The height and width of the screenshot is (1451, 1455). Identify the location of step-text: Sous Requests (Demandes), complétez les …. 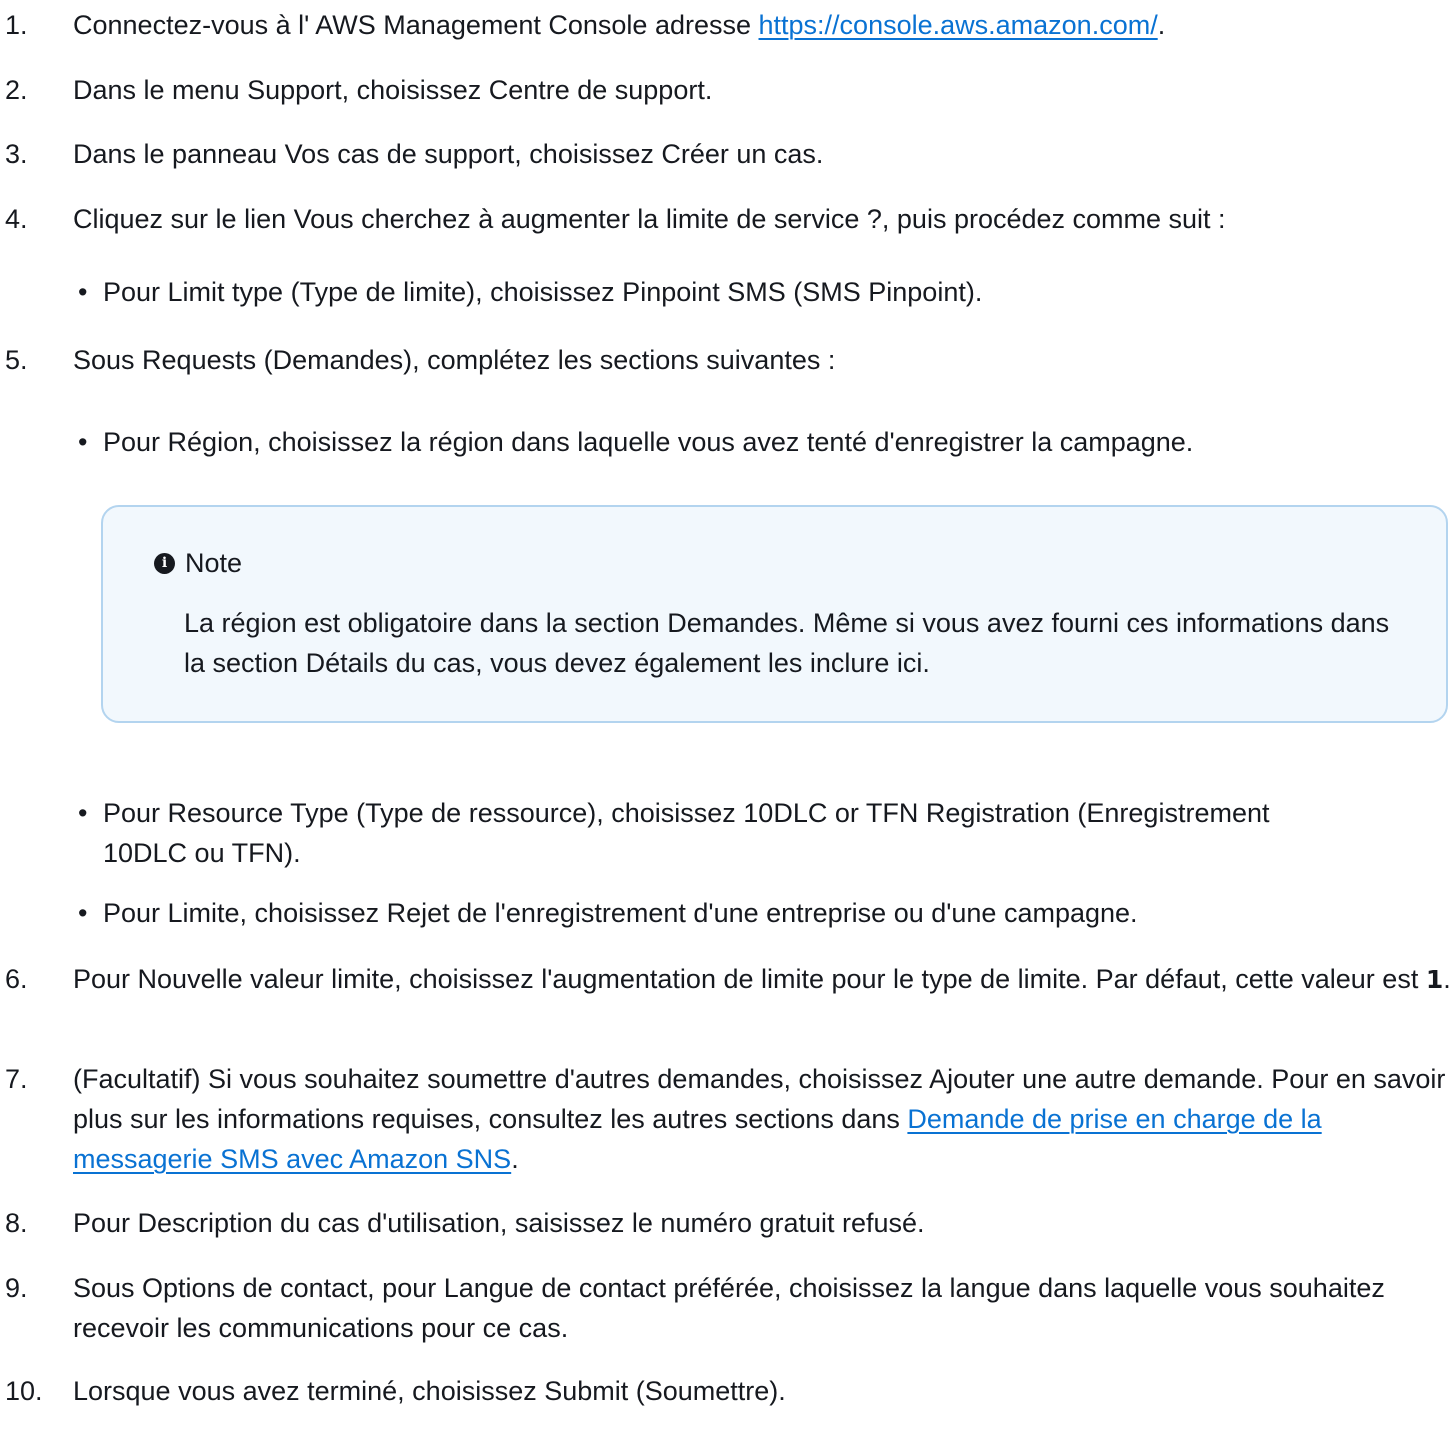
(454, 360).